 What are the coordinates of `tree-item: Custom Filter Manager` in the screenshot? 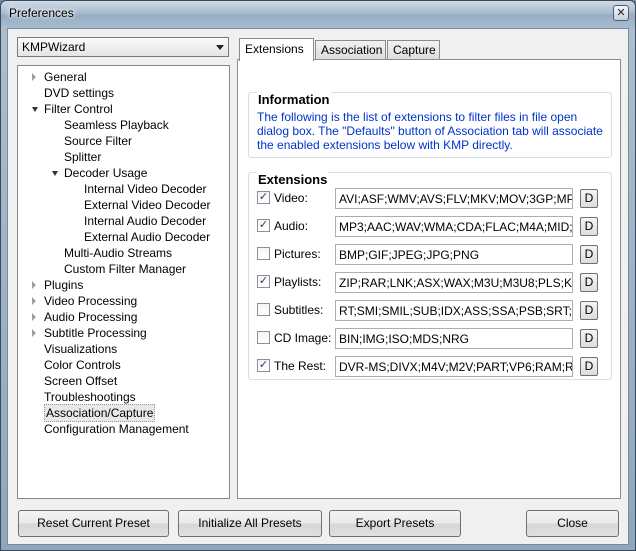 It's located at (123, 269).